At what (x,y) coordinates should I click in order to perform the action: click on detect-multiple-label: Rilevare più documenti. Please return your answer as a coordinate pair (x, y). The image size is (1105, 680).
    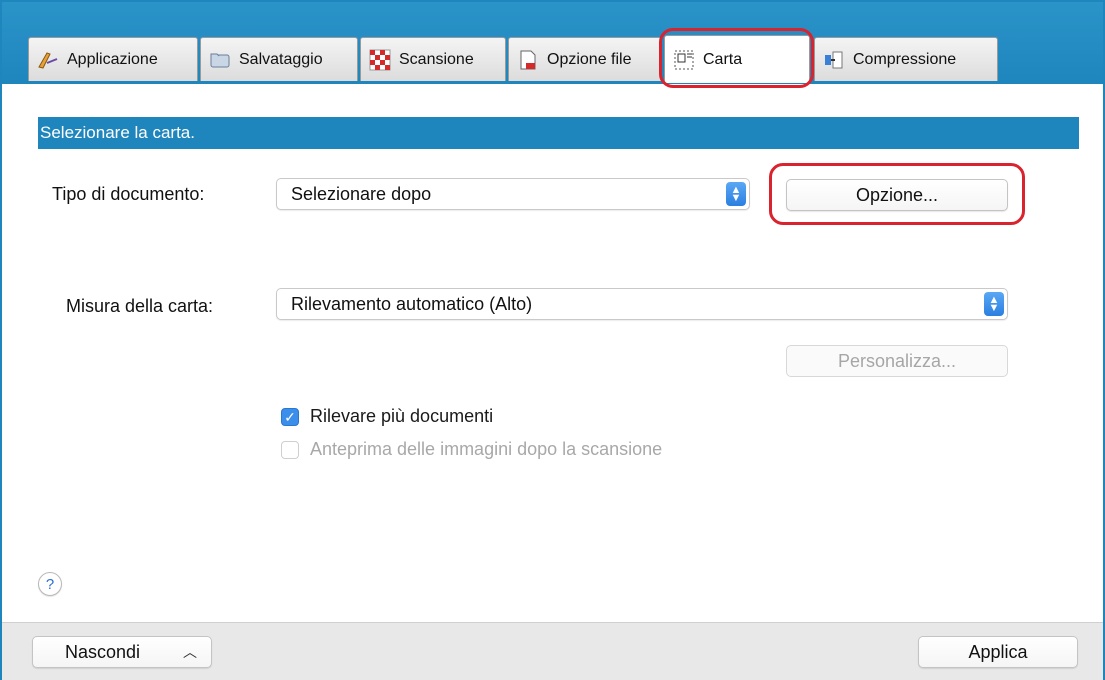
    Looking at the image, I should click on (402, 416).